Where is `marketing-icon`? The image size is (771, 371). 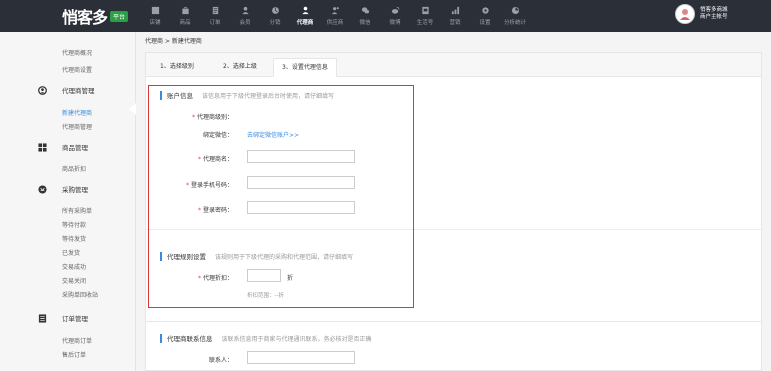 marketing-icon is located at coordinates (455, 10).